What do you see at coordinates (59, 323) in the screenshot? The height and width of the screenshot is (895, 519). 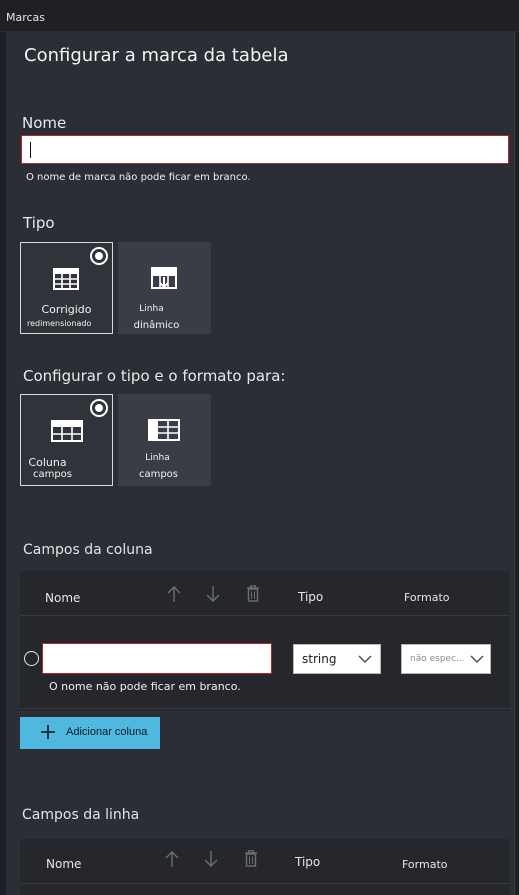 I see `type-option-line2: redimensionado` at bounding box center [59, 323].